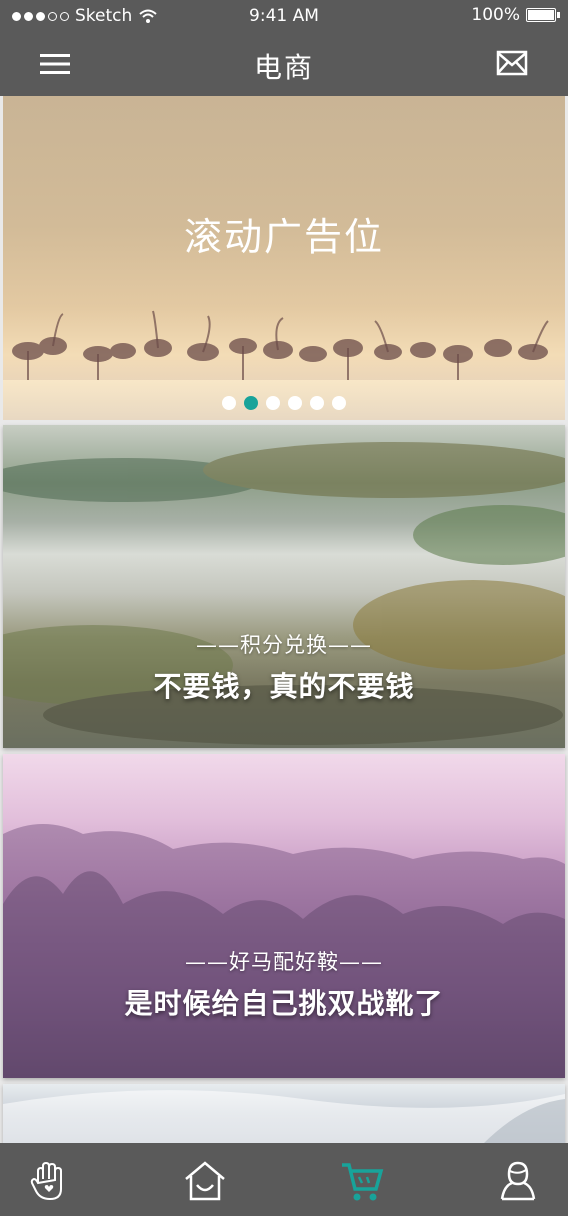 The height and width of the screenshot is (1216, 568). What do you see at coordinates (495, 15) in the screenshot?
I see `battery-percent: 100%` at bounding box center [495, 15].